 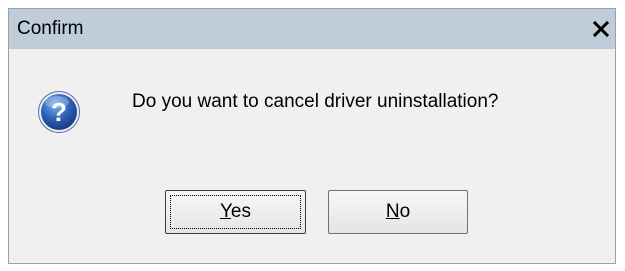 I want to click on window-title: Confirm, so click(x=50, y=28).